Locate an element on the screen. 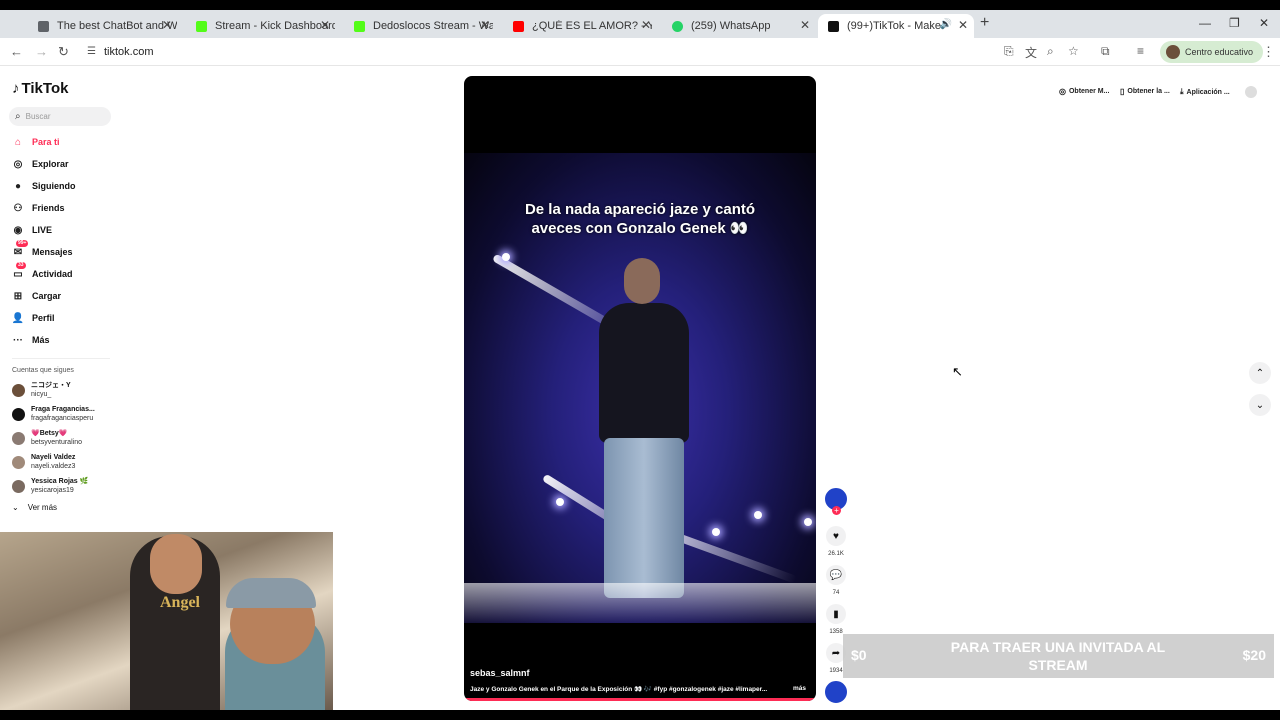 This screenshot has width=1280, height=720. more-icon: ··· is located at coordinates (18, 340).